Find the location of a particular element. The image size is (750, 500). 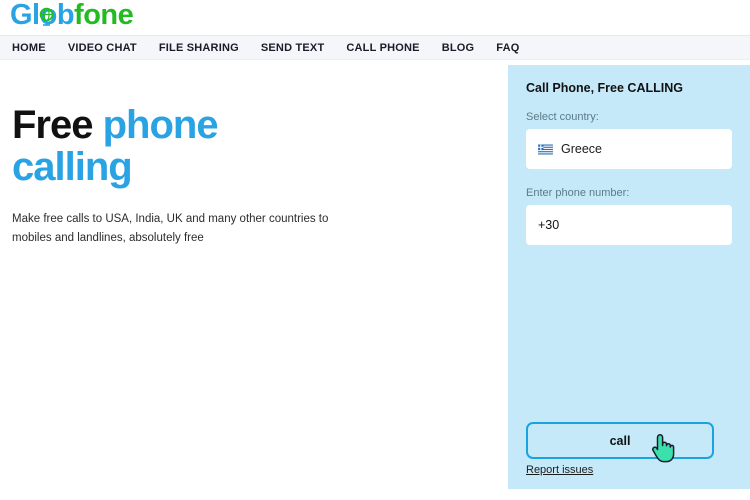

nav-item-video-chat: VIDEO CHAT is located at coordinates (102, 48).